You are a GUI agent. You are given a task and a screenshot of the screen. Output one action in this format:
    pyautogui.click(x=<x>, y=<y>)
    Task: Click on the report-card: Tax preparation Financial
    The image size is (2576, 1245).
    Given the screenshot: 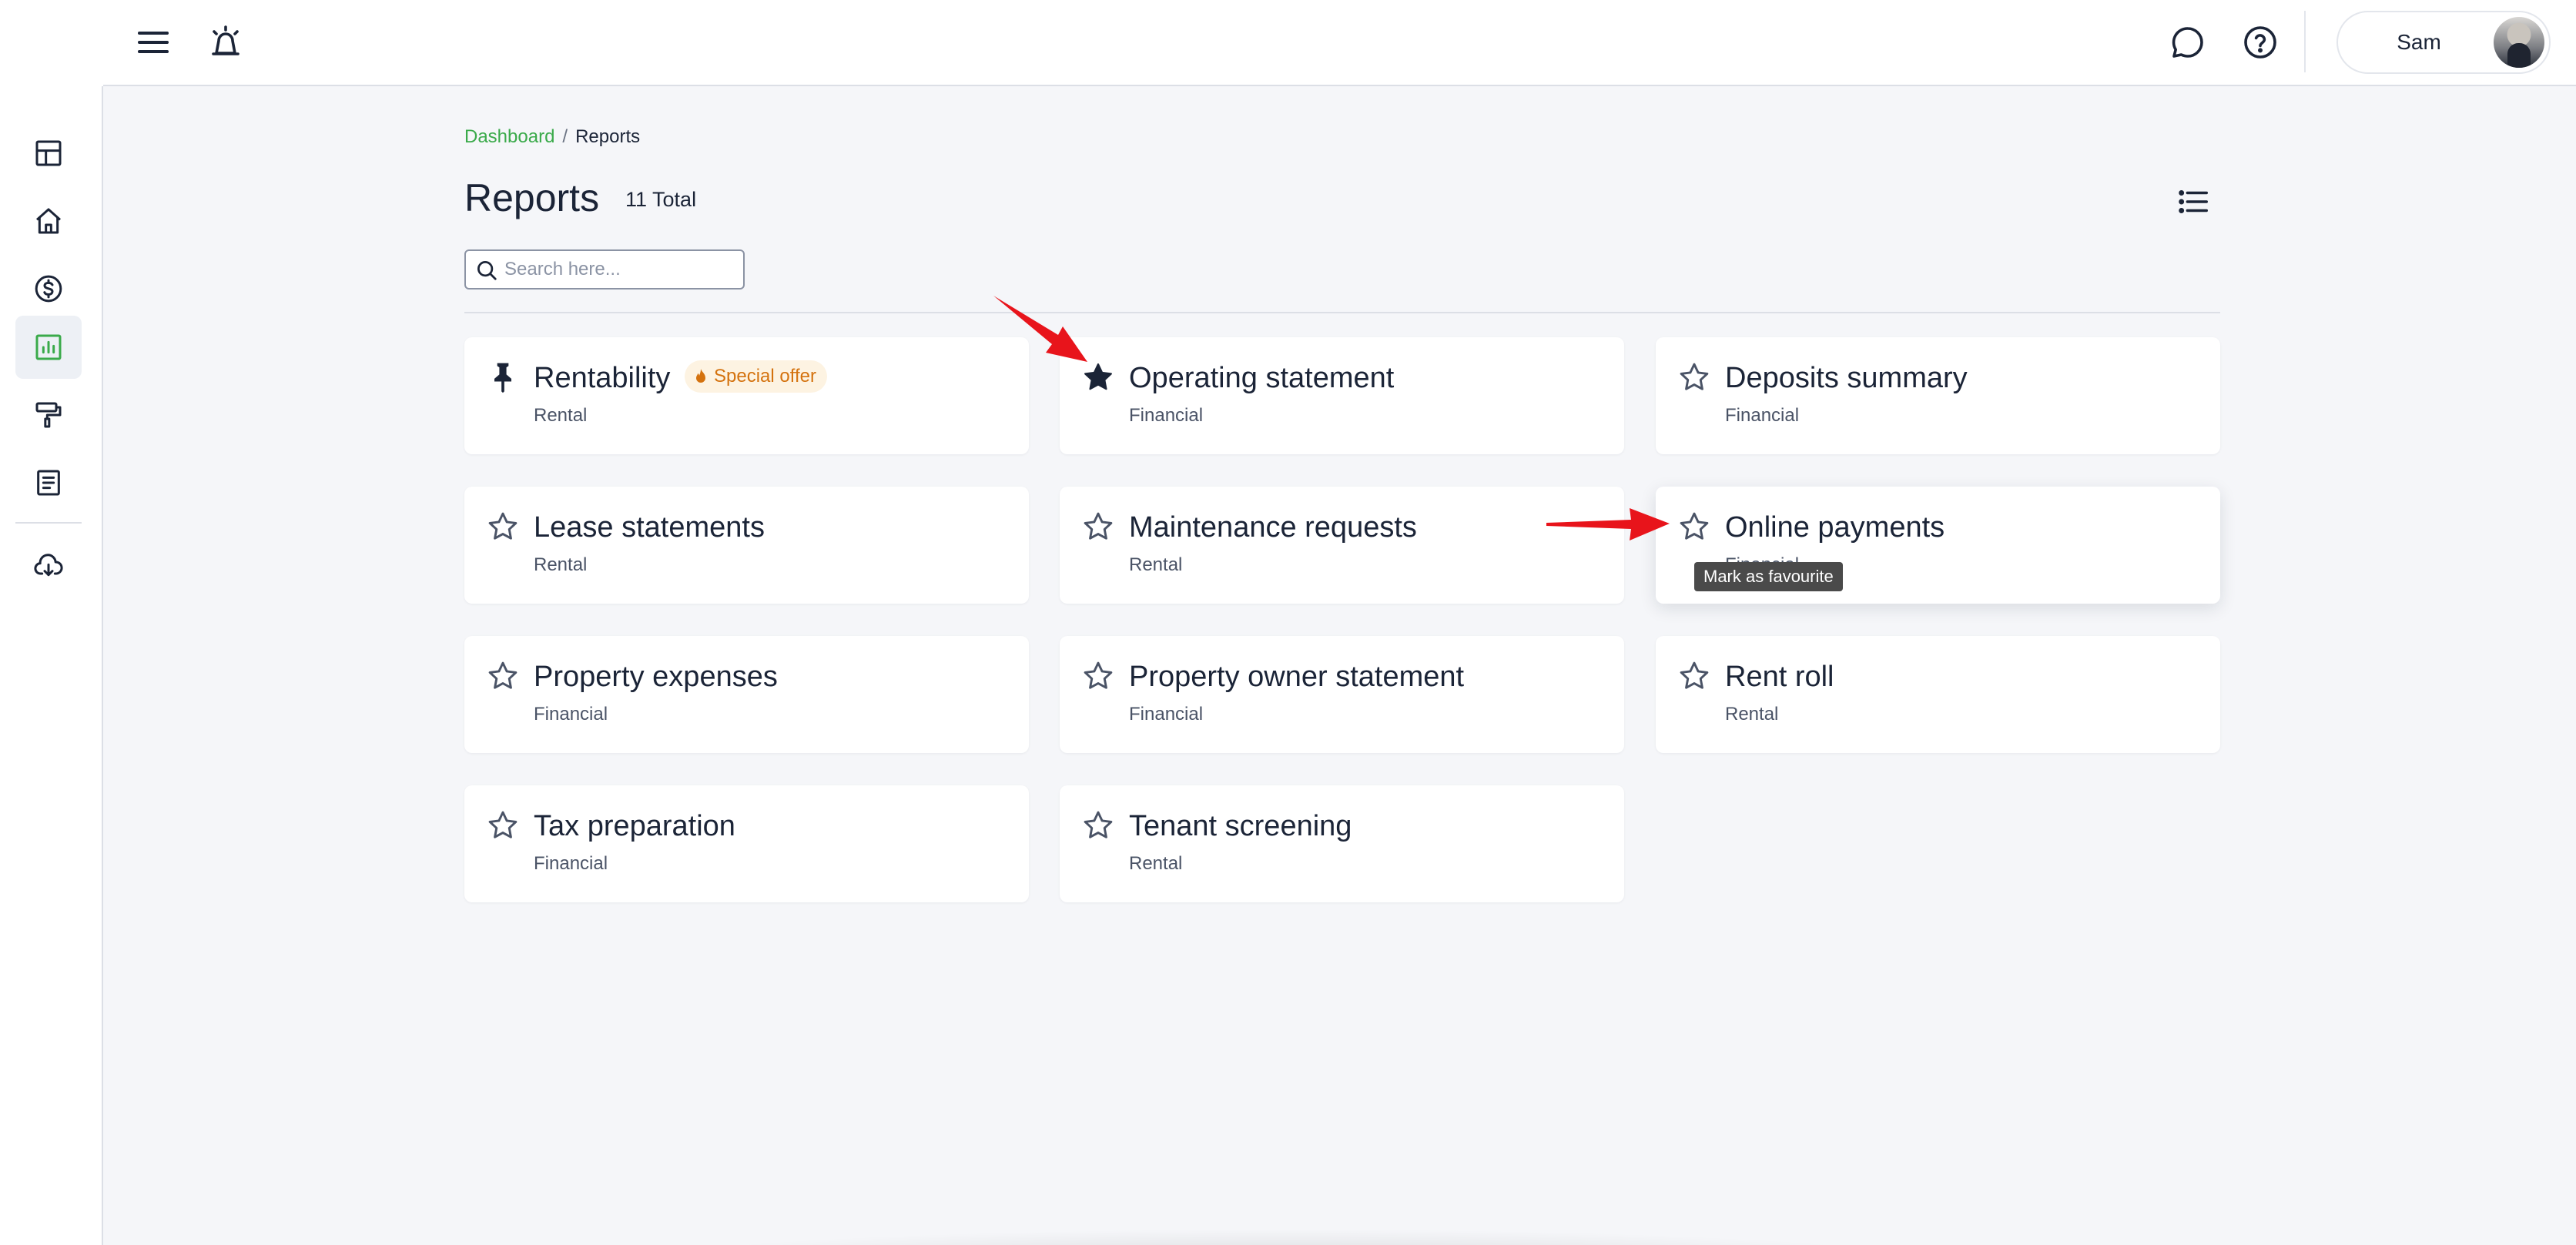 What is the action you would take?
    pyautogui.click(x=746, y=843)
    